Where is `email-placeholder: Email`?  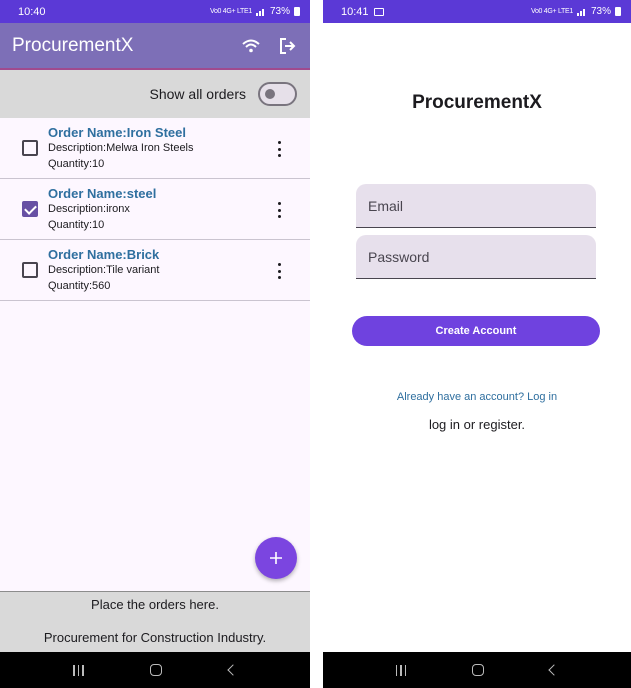
email-placeholder: Email is located at coordinates (386, 205).